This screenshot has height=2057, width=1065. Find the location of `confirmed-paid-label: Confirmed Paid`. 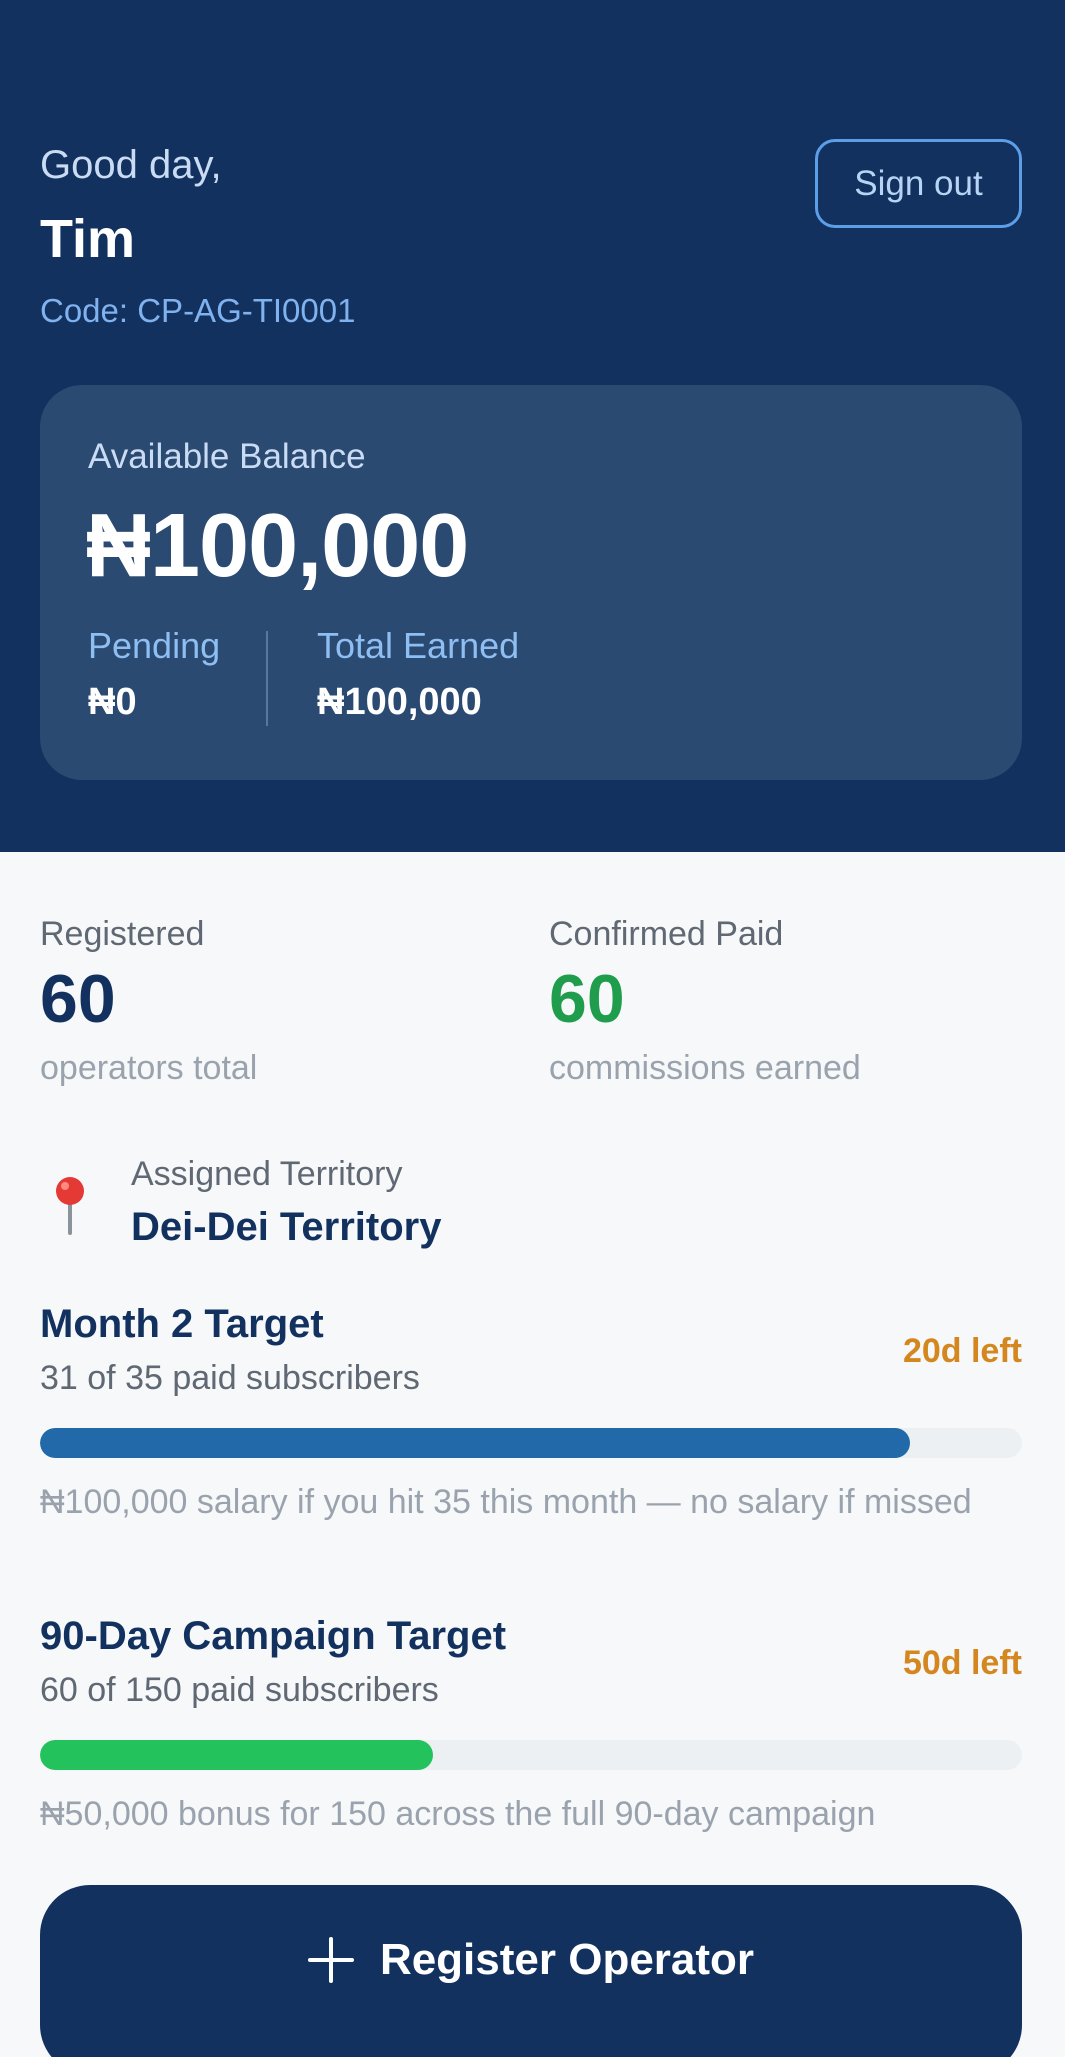

confirmed-paid-label: Confirmed Paid is located at coordinates (666, 934).